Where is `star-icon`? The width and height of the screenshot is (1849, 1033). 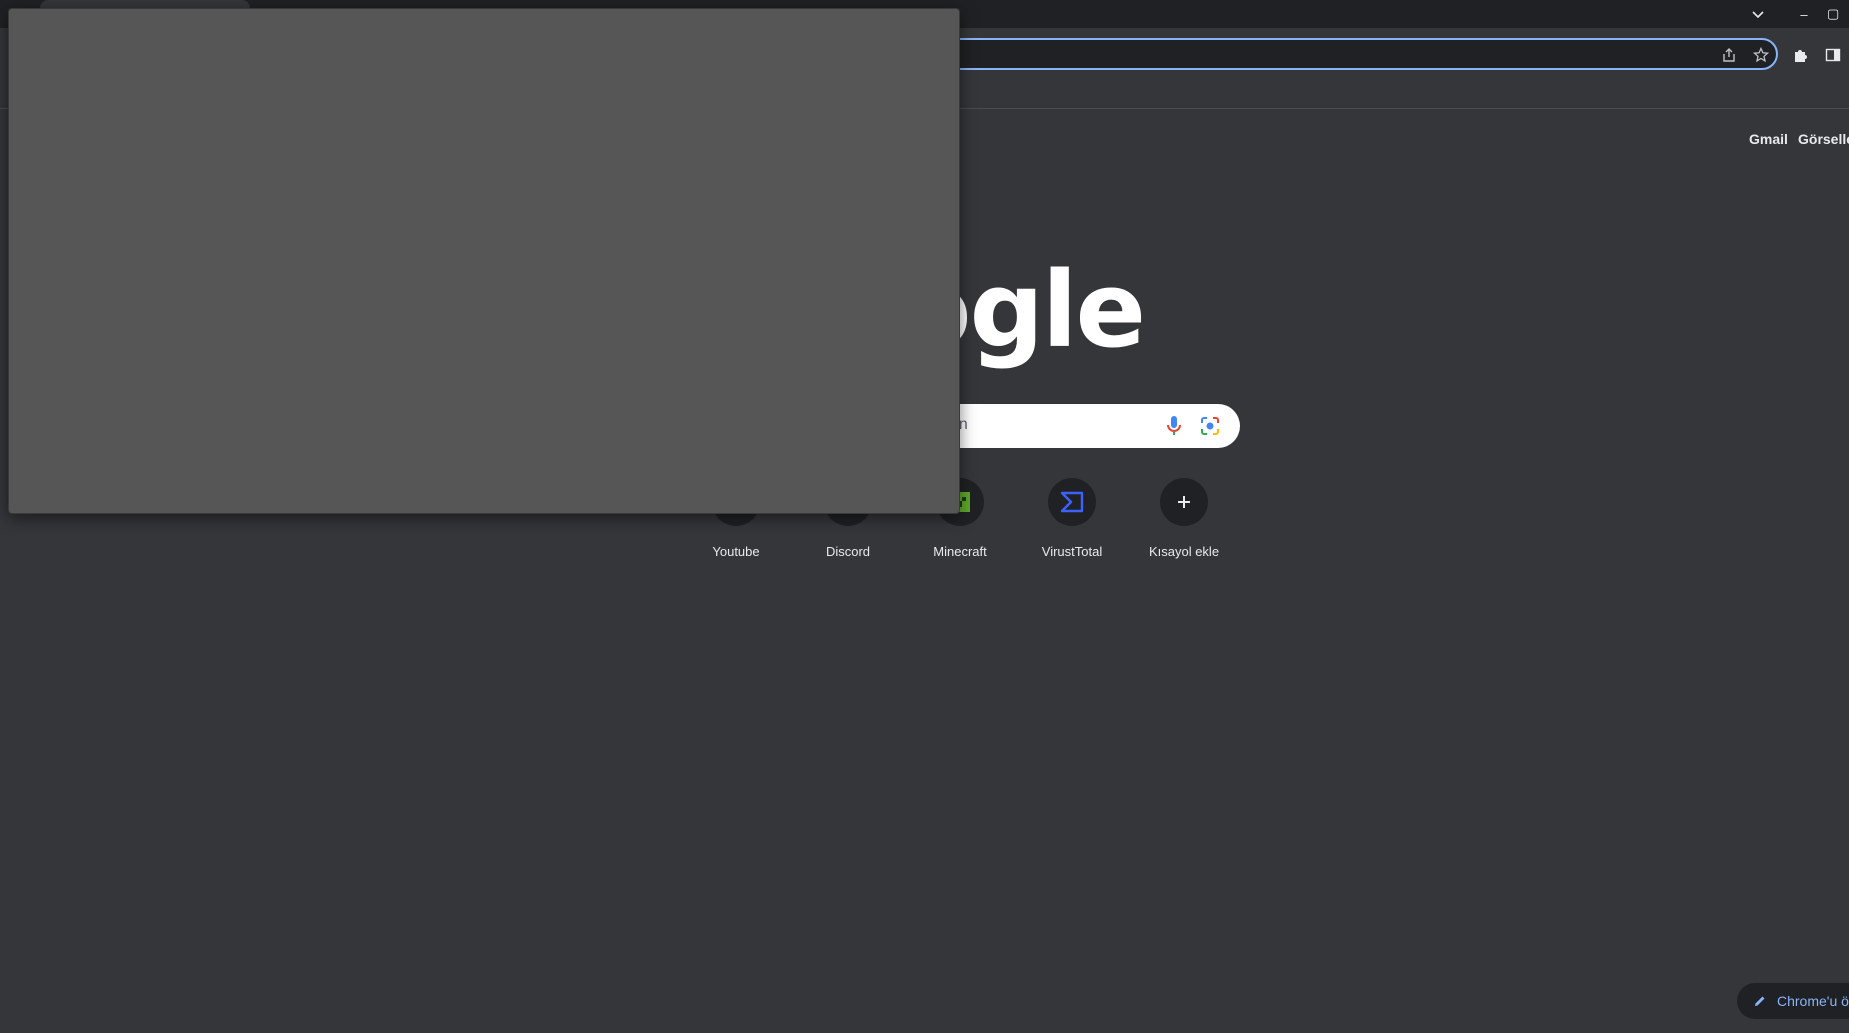
star-icon is located at coordinates (1761, 55).